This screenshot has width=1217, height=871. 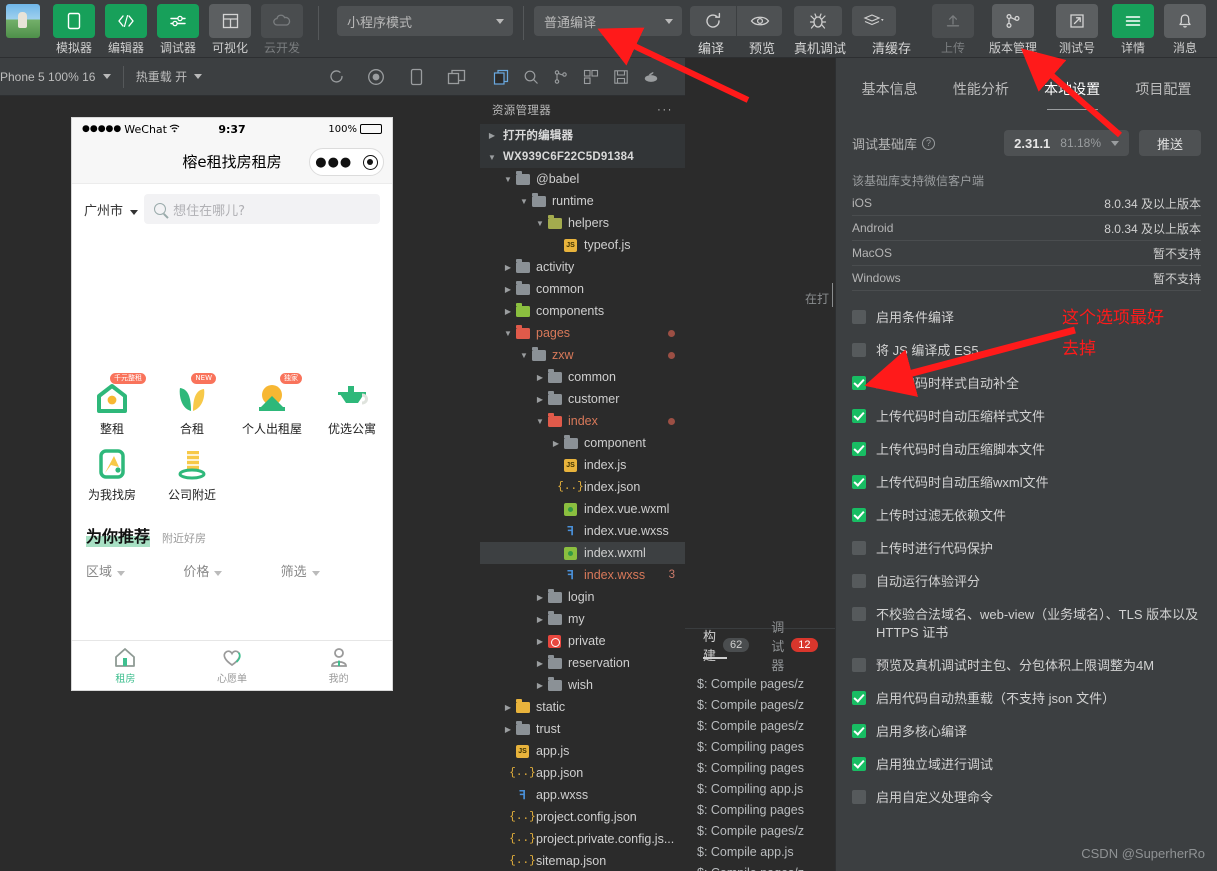 I want to click on setting-option-11: 启用代码自动热重载（不支持 json 文件）, so click(x=1026, y=699).